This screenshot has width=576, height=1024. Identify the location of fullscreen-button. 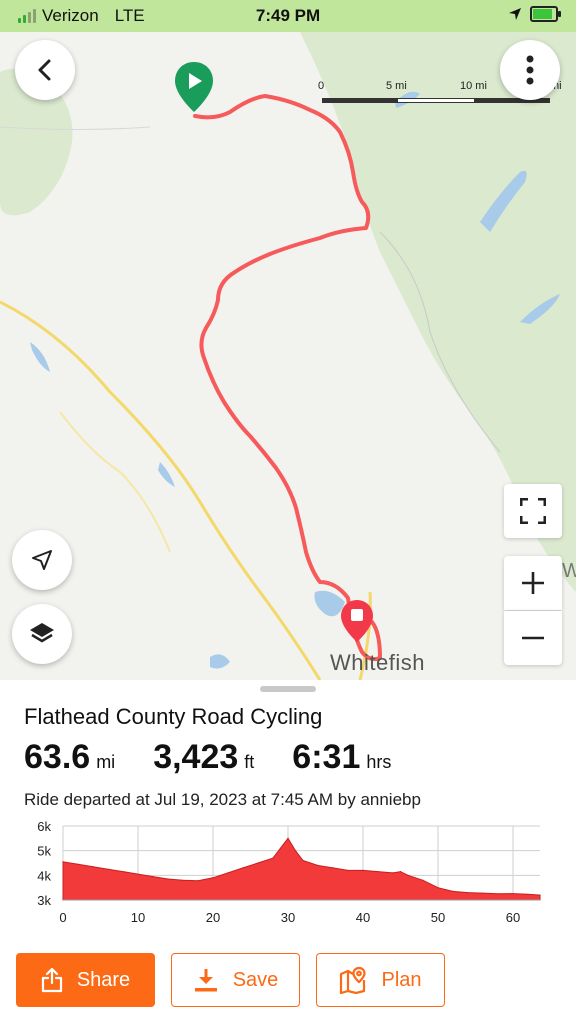
(533, 511).